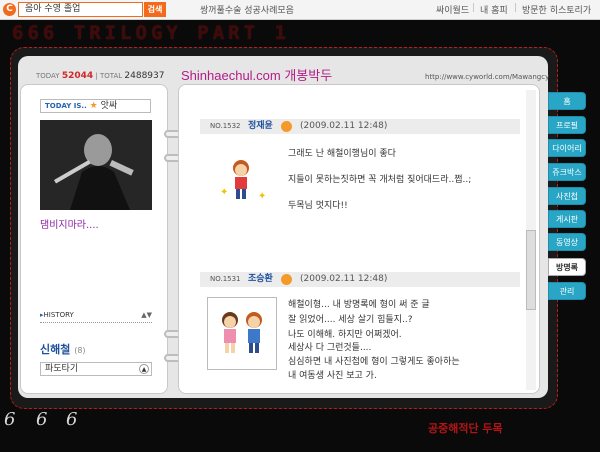 Image resolution: width=600 pixels, height=452 pixels. Describe the element at coordinates (63, 349) in the screenshot. I see `owner-name: 신해철 (8)` at that location.